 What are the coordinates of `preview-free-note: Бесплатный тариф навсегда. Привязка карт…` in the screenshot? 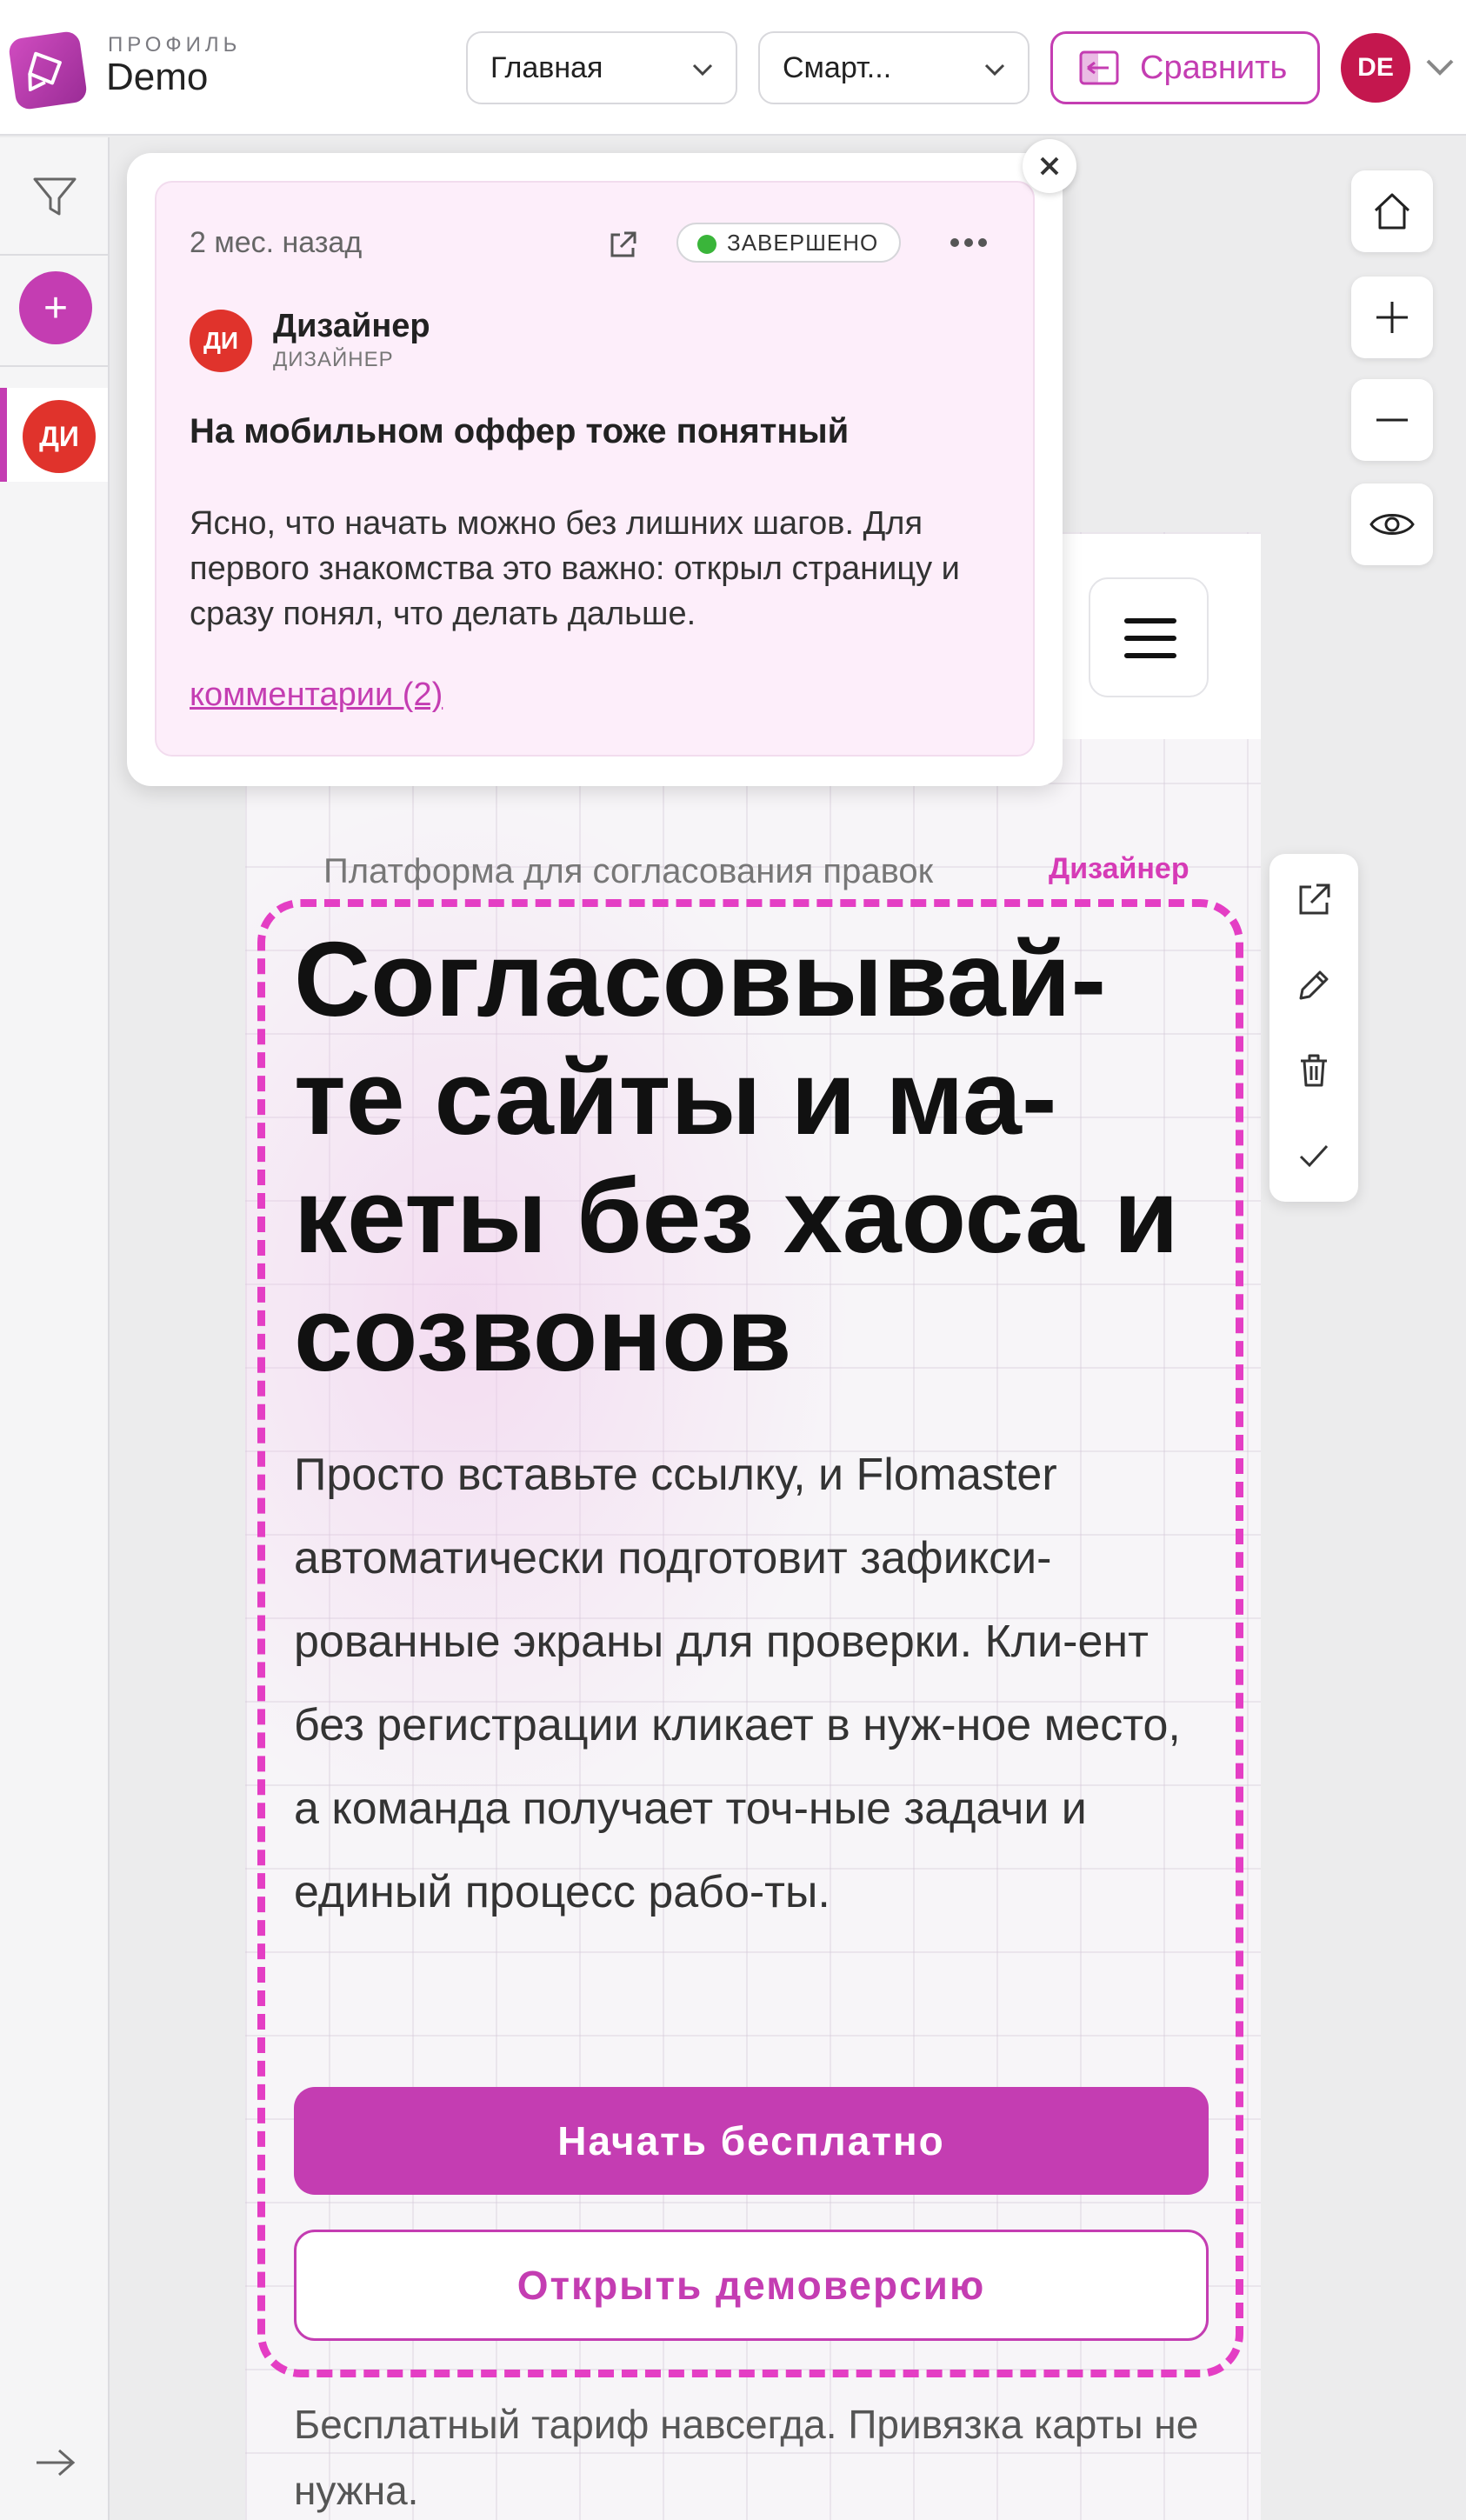 It's located at (746, 2457).